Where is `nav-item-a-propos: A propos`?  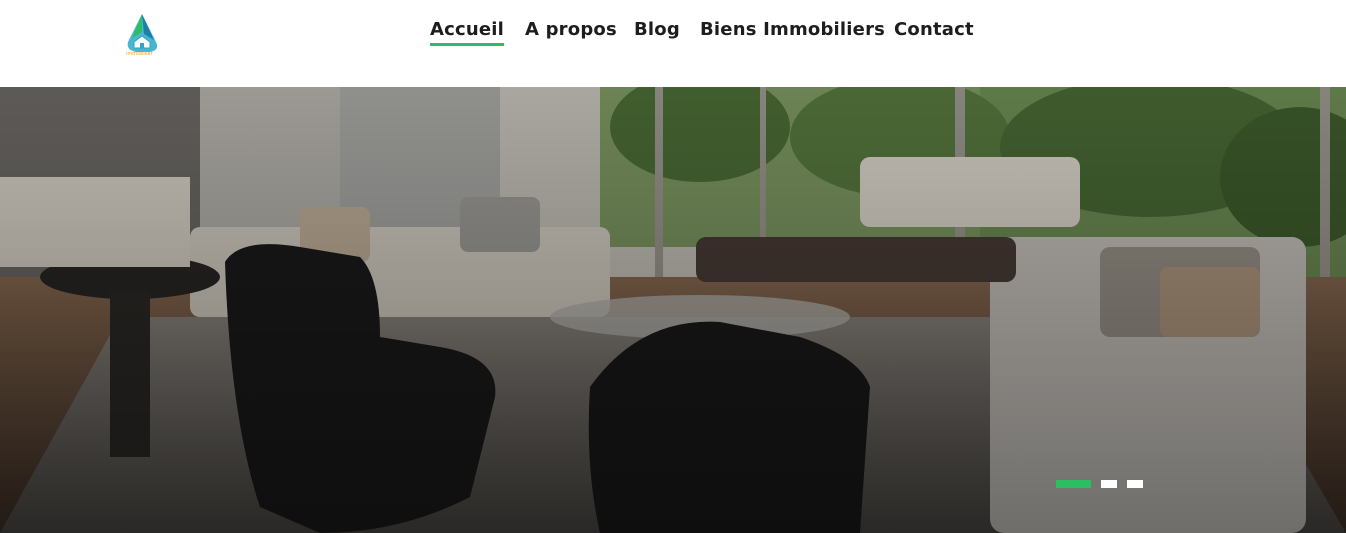
nav-item-a-propos: A propos is located at coordinates (571, 31).